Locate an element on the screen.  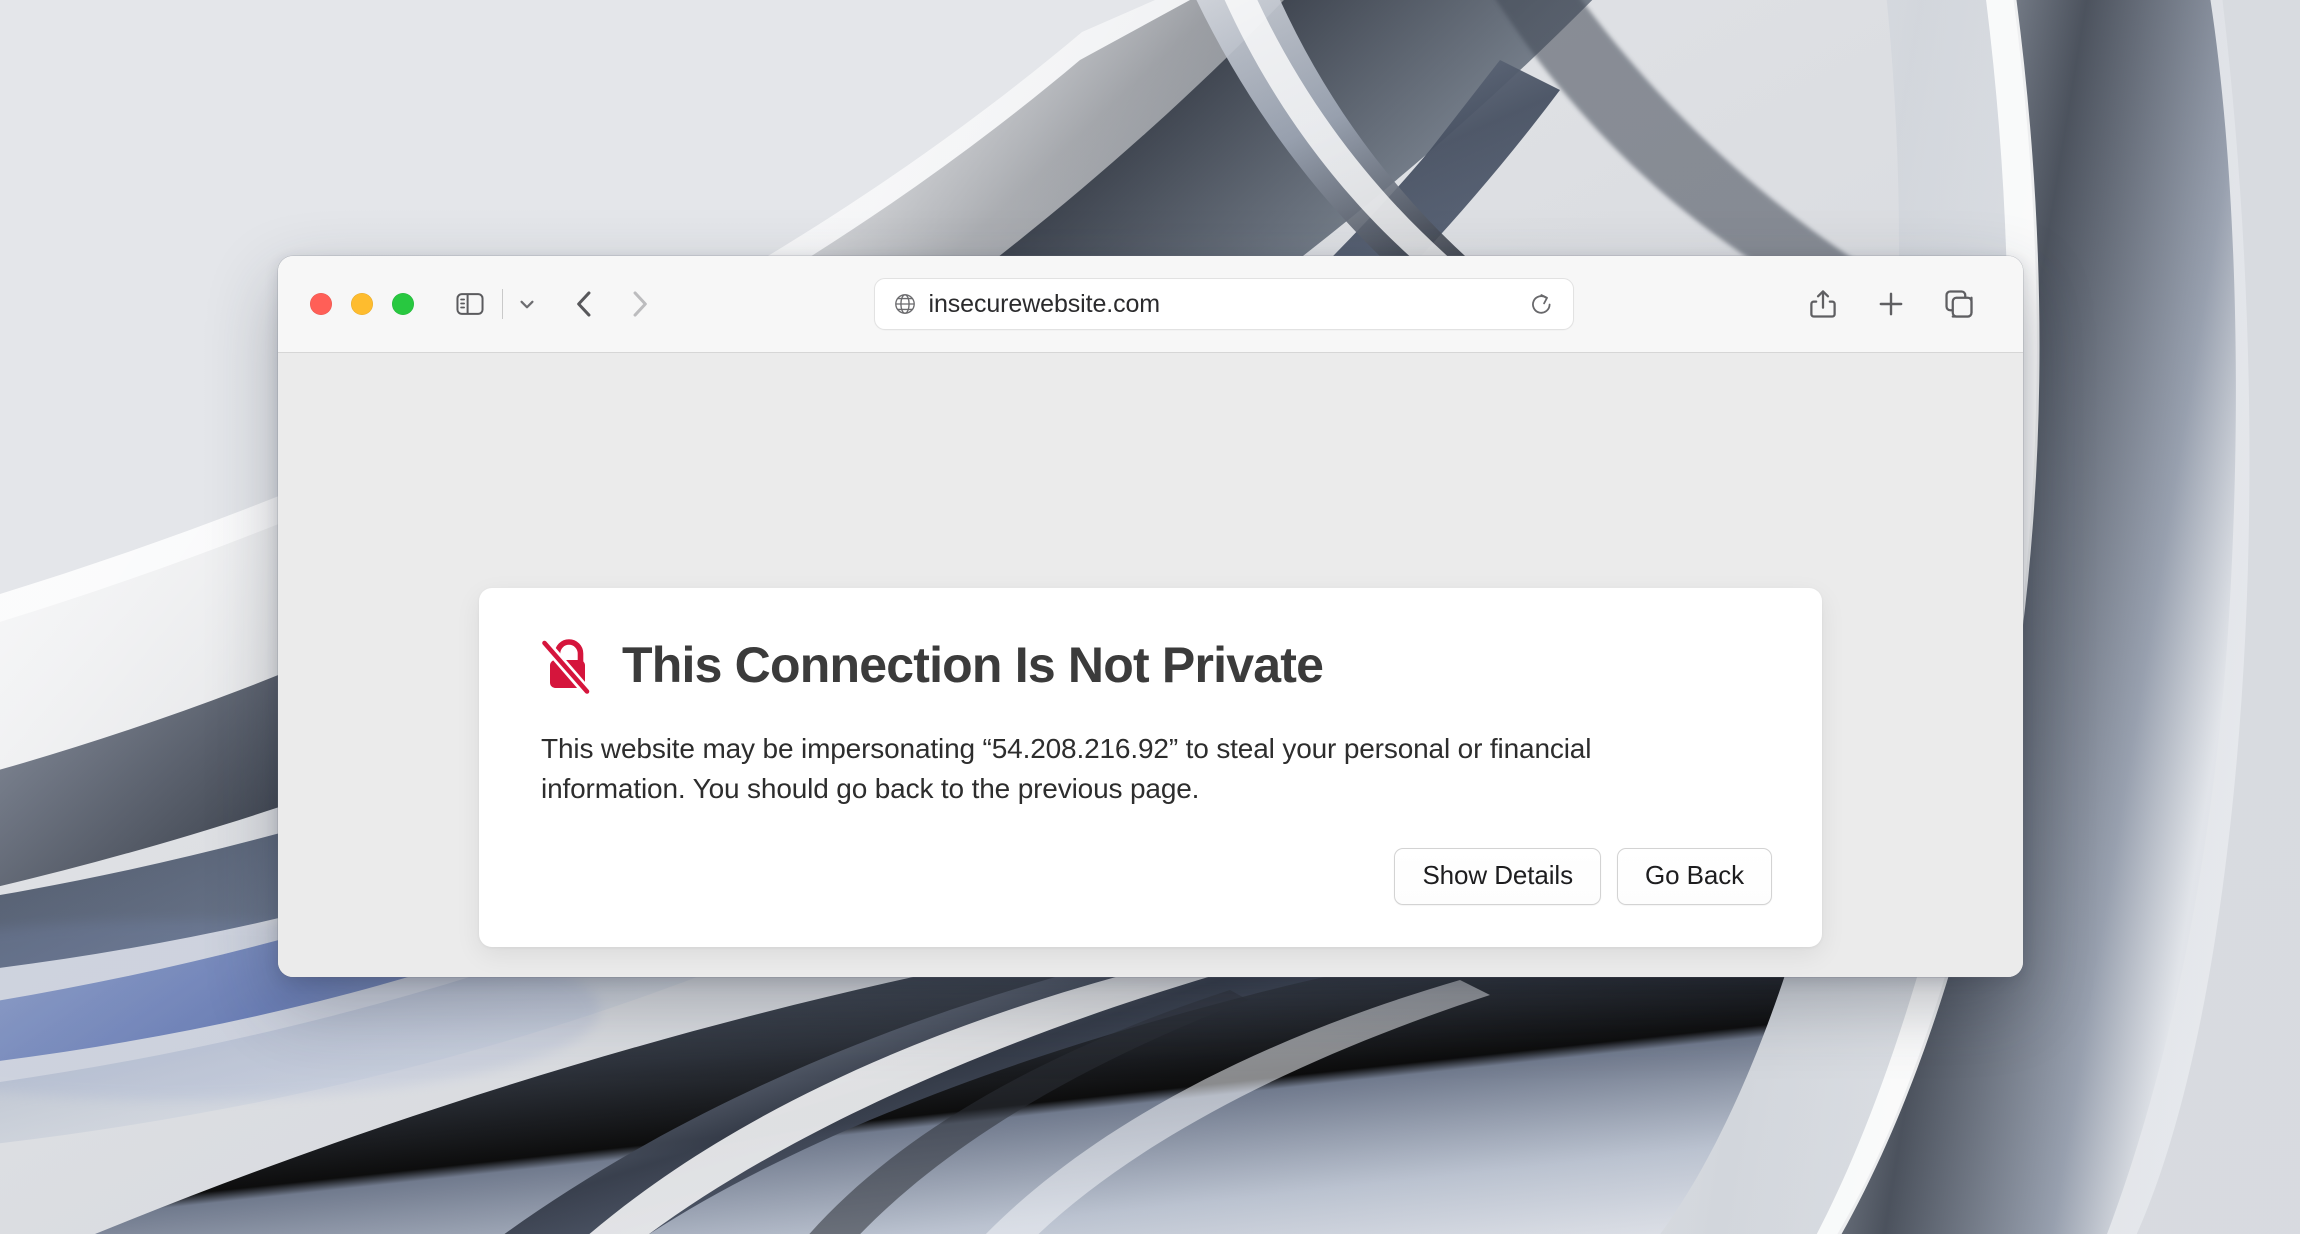
sidebar-dropdown-button is located at coordinates (527, 304).